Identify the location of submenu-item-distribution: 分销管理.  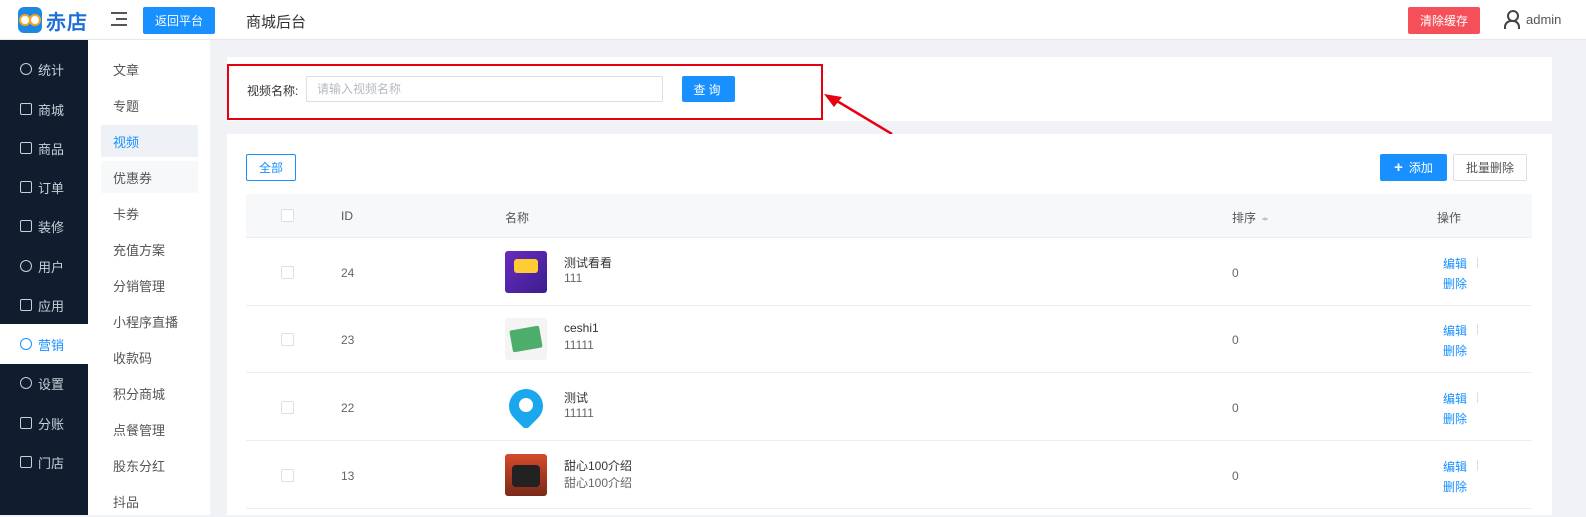
(149, 285).